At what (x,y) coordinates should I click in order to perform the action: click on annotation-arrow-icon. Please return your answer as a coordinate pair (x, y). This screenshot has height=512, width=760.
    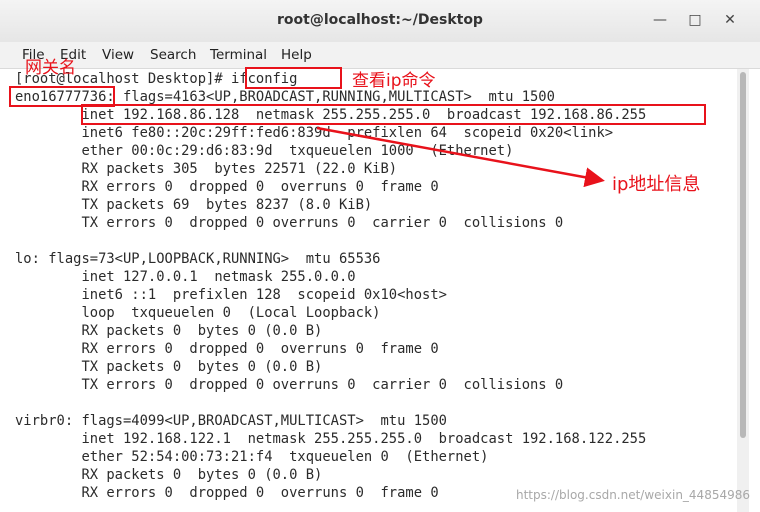
    Looking at the image, I should click on (460, 157).